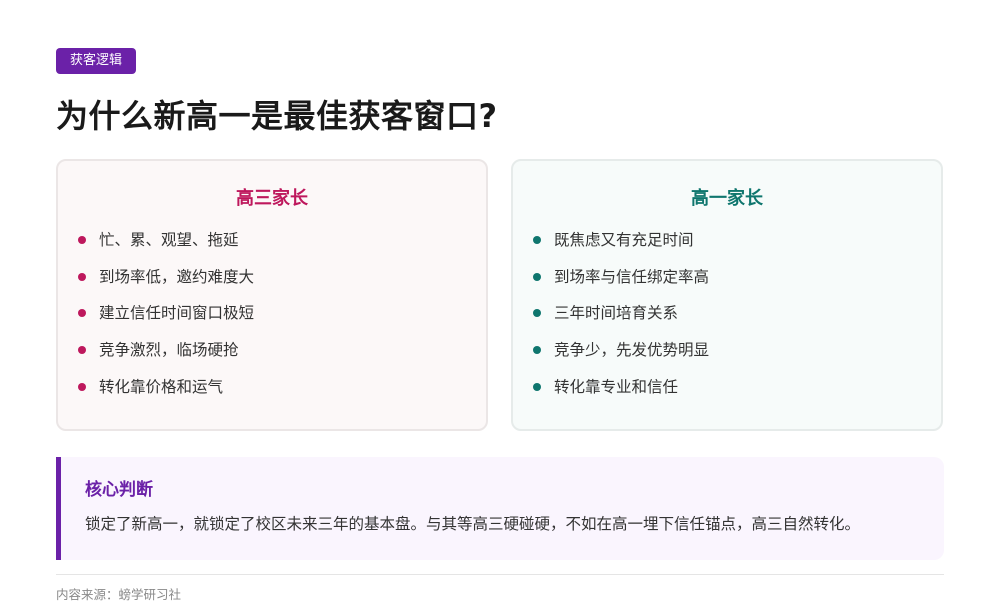 Image resolution: width=1000 pixels, height=611 pixels. Describe the element at coordinates (272, 198) in the screenshot. I see `card-title: 高三家长` at that location.